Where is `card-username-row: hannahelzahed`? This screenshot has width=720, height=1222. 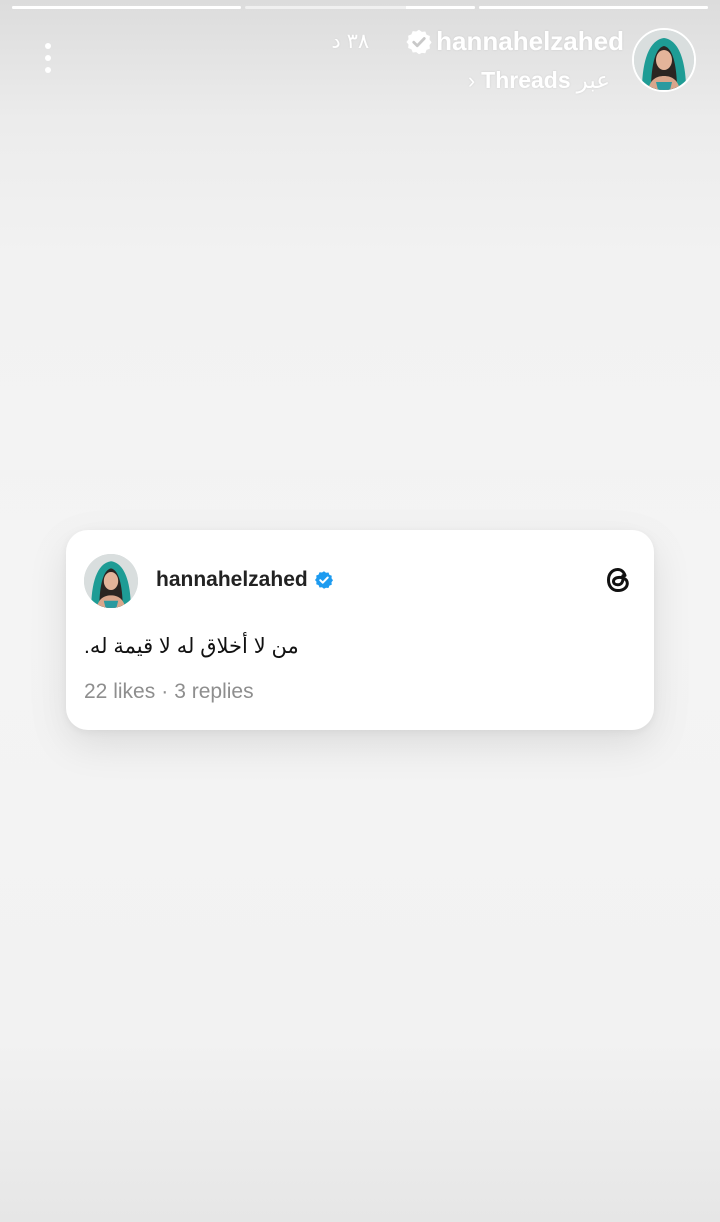 card-username-row: hannahelzahed is located at coordinates (245, 580).